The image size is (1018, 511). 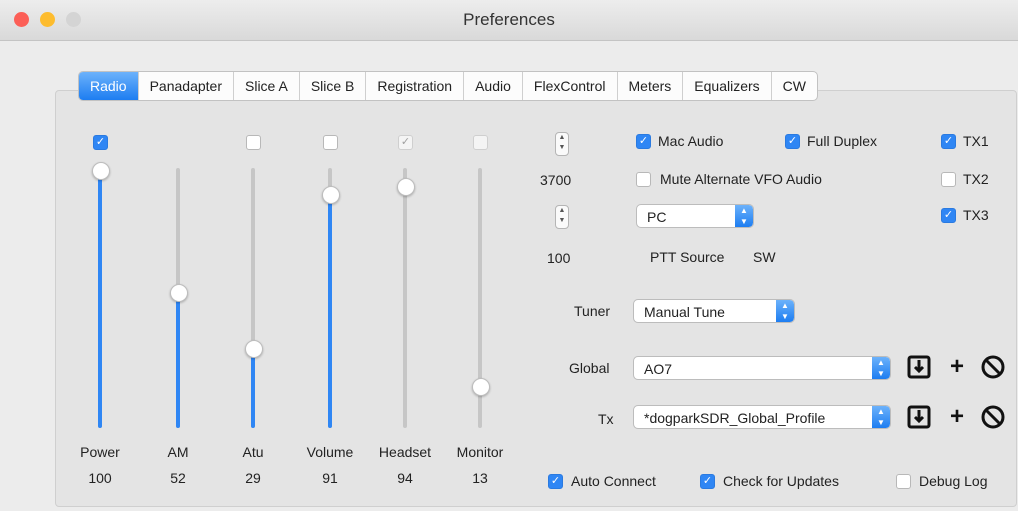 I want to click on tx3-label: TX3, so click(x=976, y=215).